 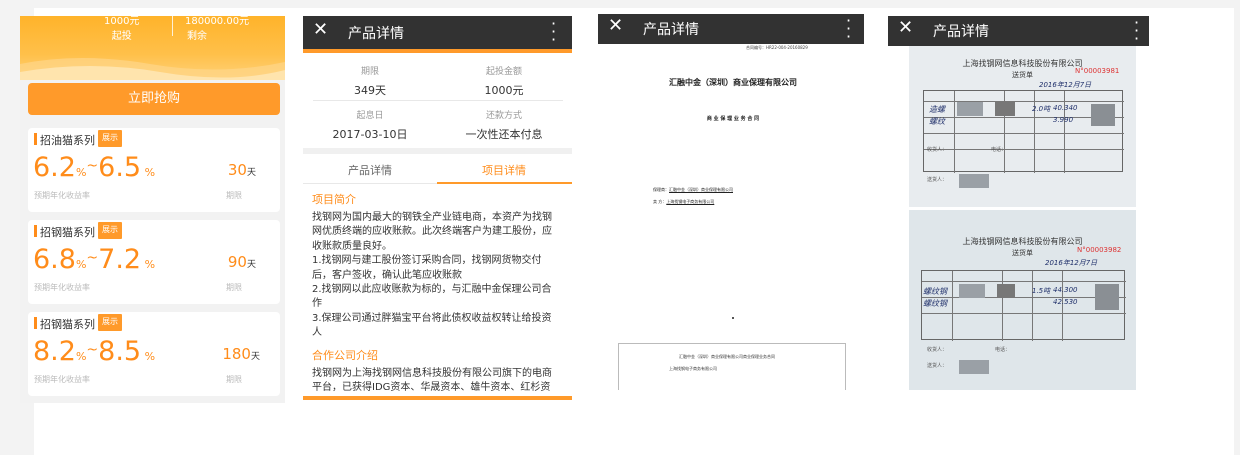 What do you see at coordinates (732, 366) in the screenshot?
I see `next-page-preview: 汇融中金（深圳）商业保理有限公司商业保理业务合同 上海找钢电子商务有限公司` at bounding box center [732, 366].